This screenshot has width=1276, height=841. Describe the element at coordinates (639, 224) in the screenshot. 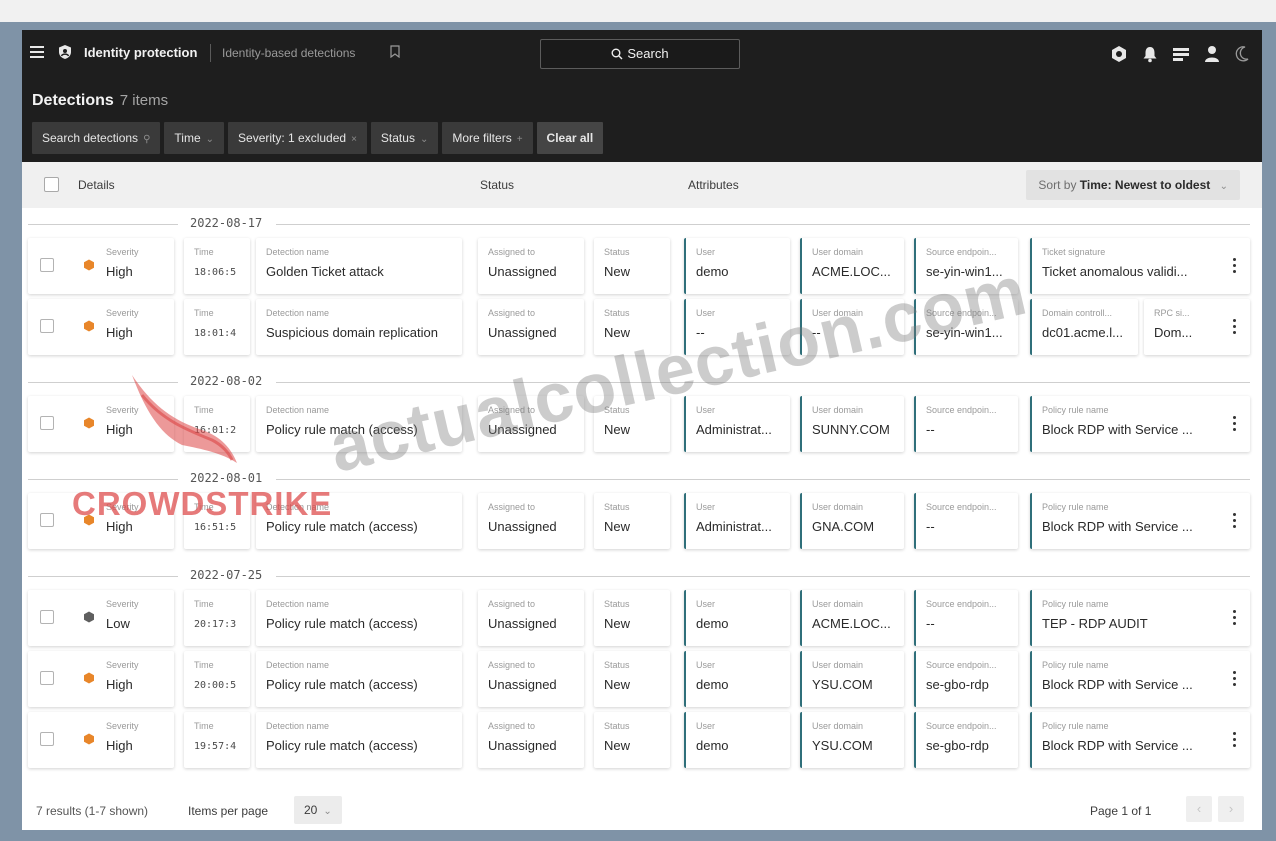

I see `date-group-header: 2022-08-17` at that location.